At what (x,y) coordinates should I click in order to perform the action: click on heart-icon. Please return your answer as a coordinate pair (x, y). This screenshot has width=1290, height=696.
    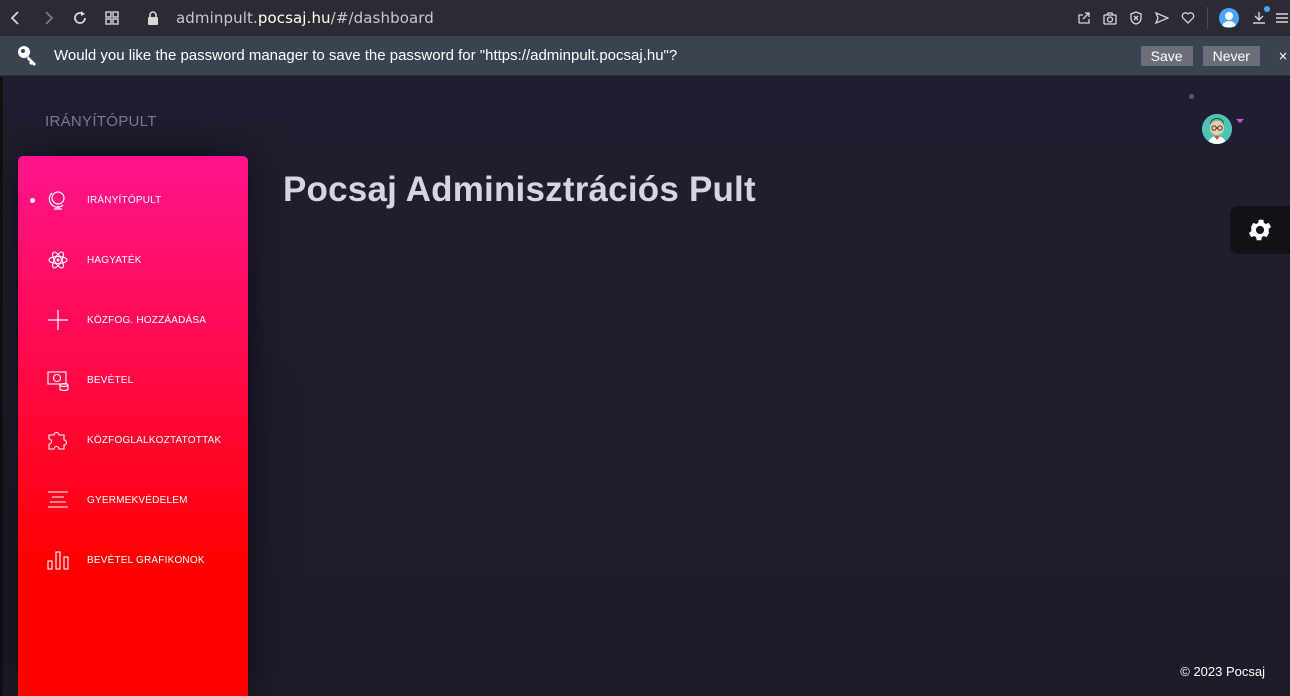
    Looking at the image, I should click on (1188, 18).